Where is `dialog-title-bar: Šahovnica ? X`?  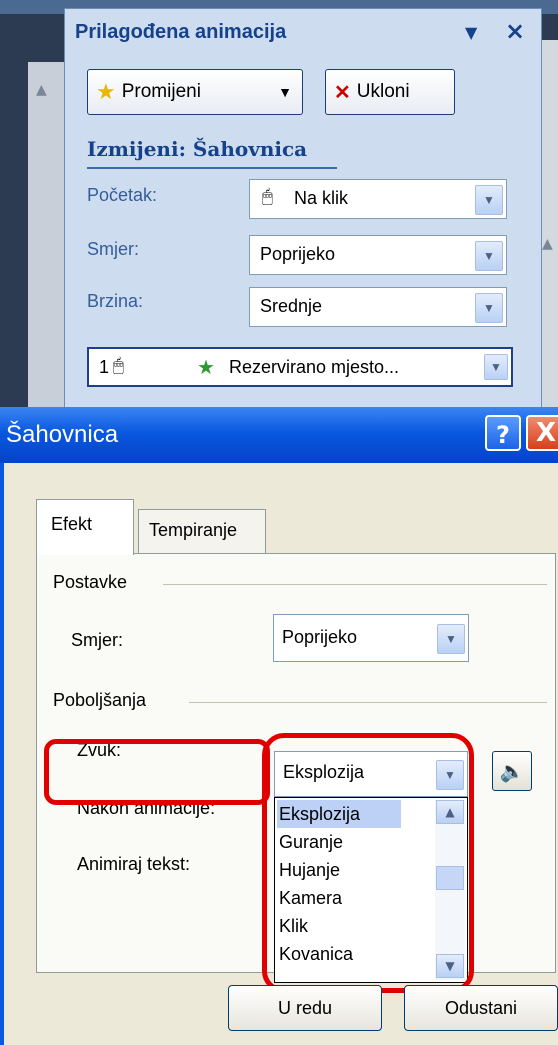 dialog-title-bar: Šahovnica ? X is located at coordinates (279, 435).